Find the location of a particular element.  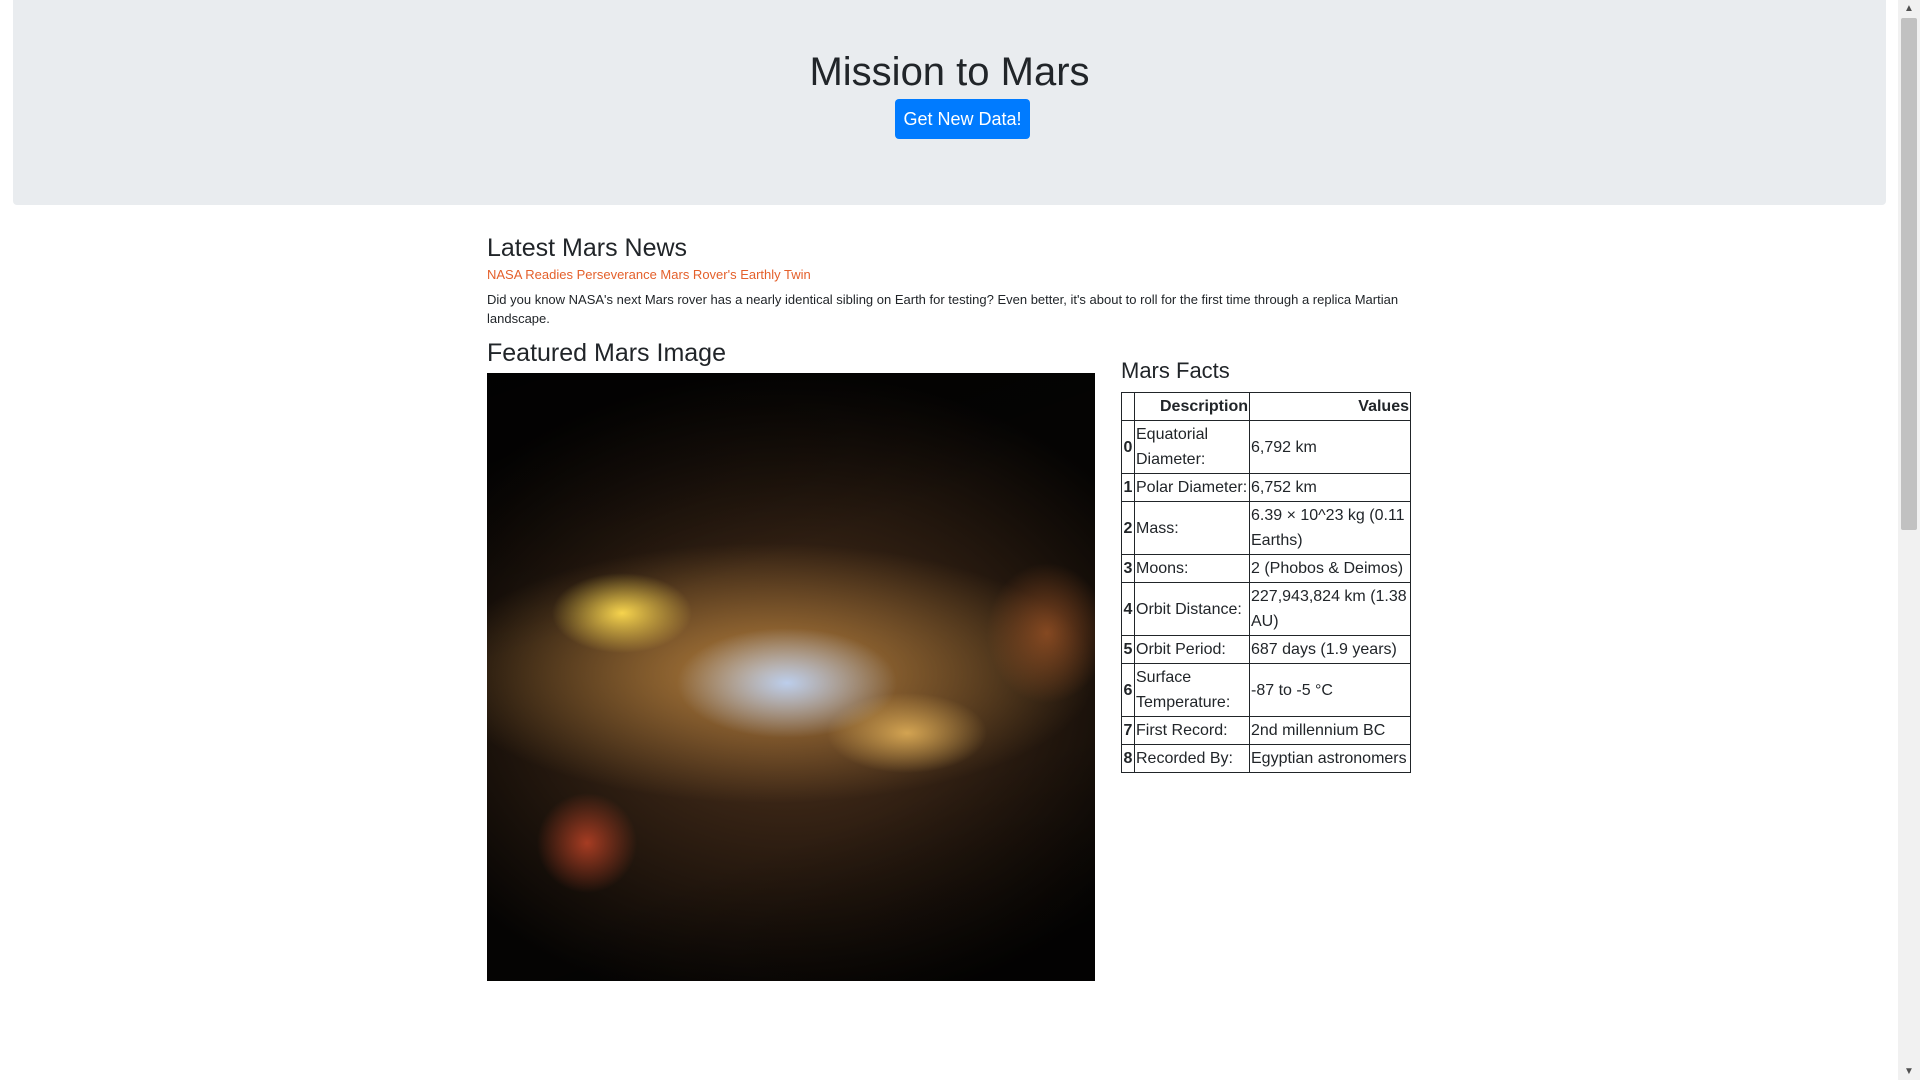

table-row: 2 Mass: 6.39 × 10^23 kg (0.11 Earths) is located at coordinates (1266, 528).